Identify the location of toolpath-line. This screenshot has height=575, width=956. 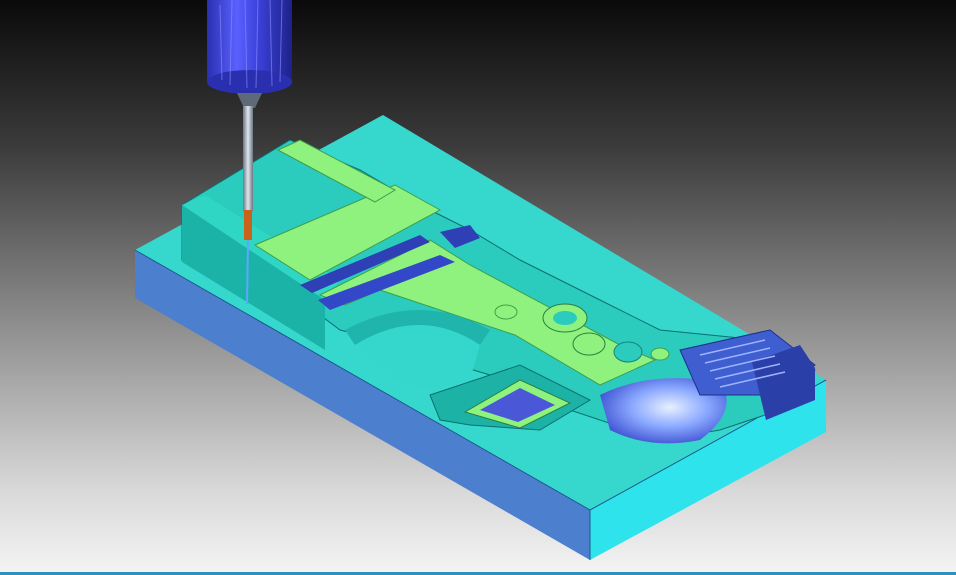
(247, 272).